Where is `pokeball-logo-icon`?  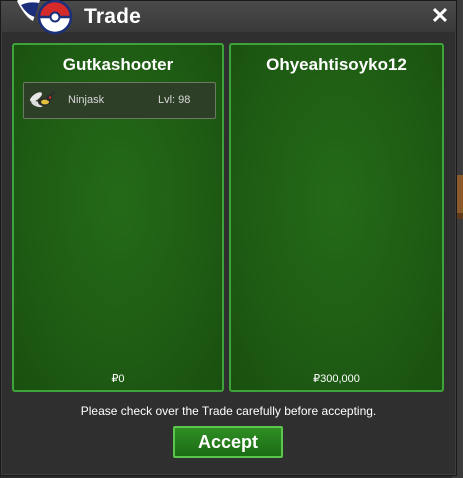
pokeball-logo-icon is located at coordinates (45, 17).